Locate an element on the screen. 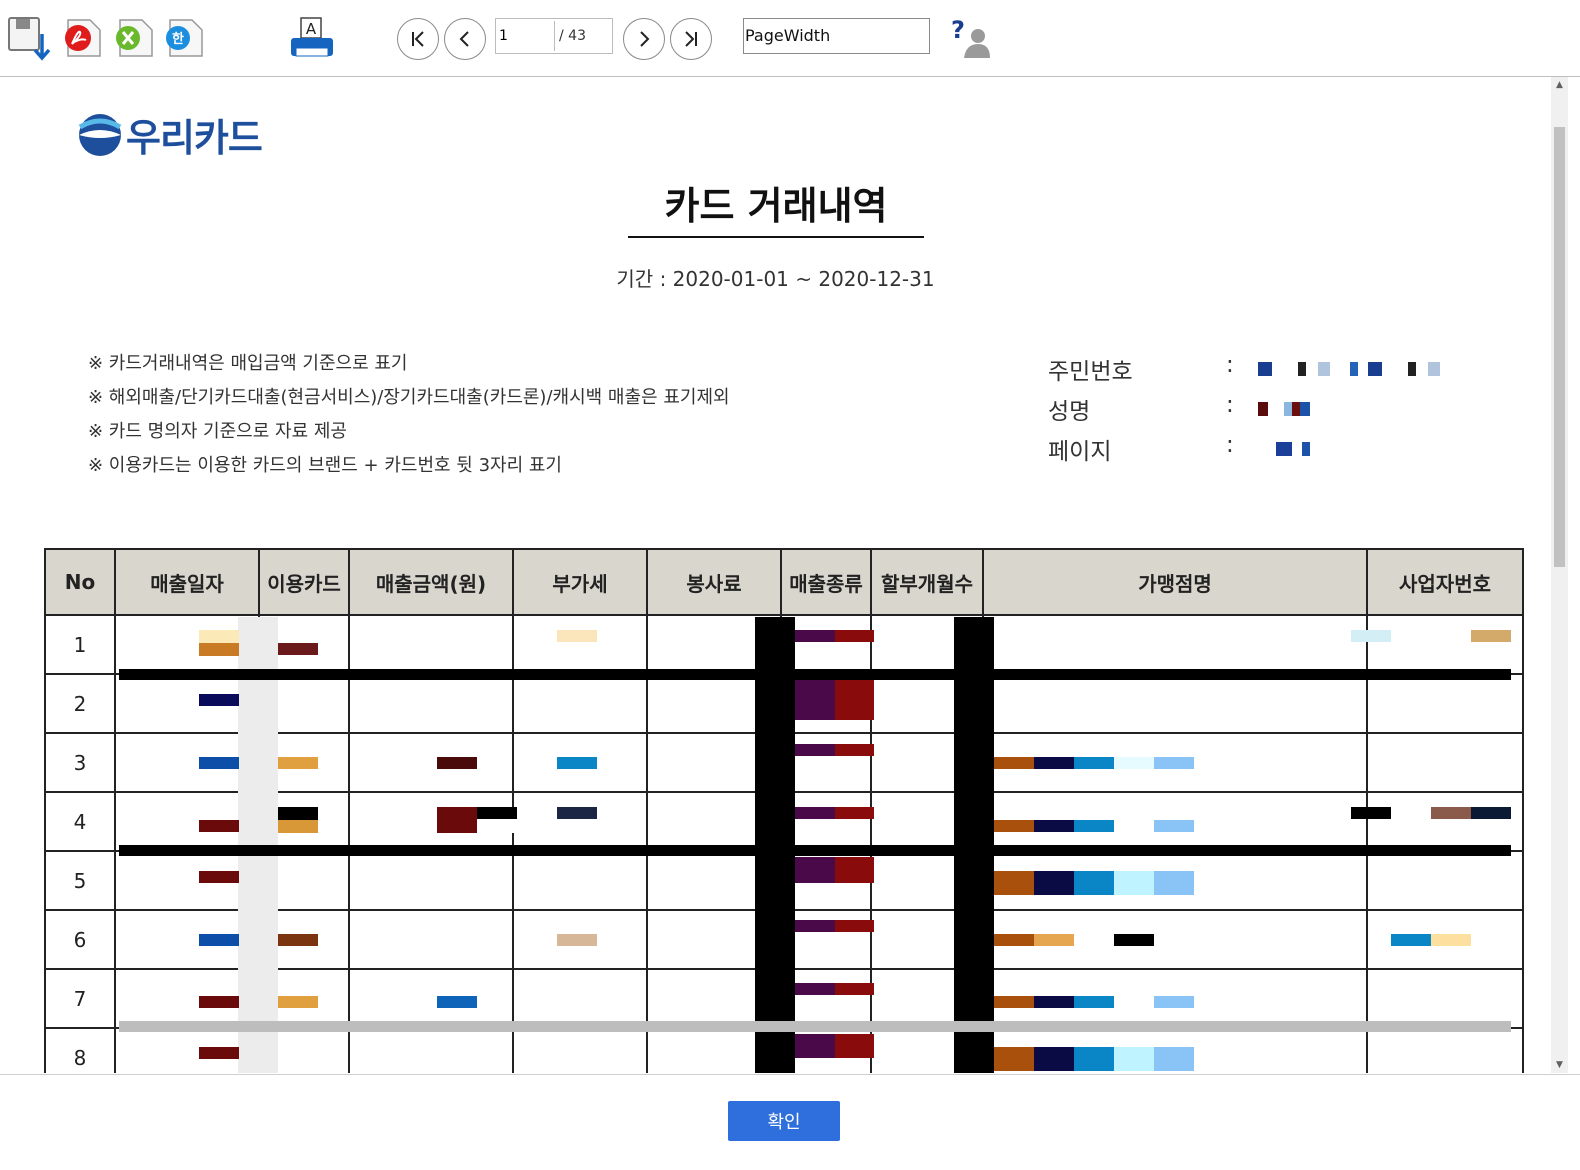  table-row: 5 is located at coordinates (784, 881).